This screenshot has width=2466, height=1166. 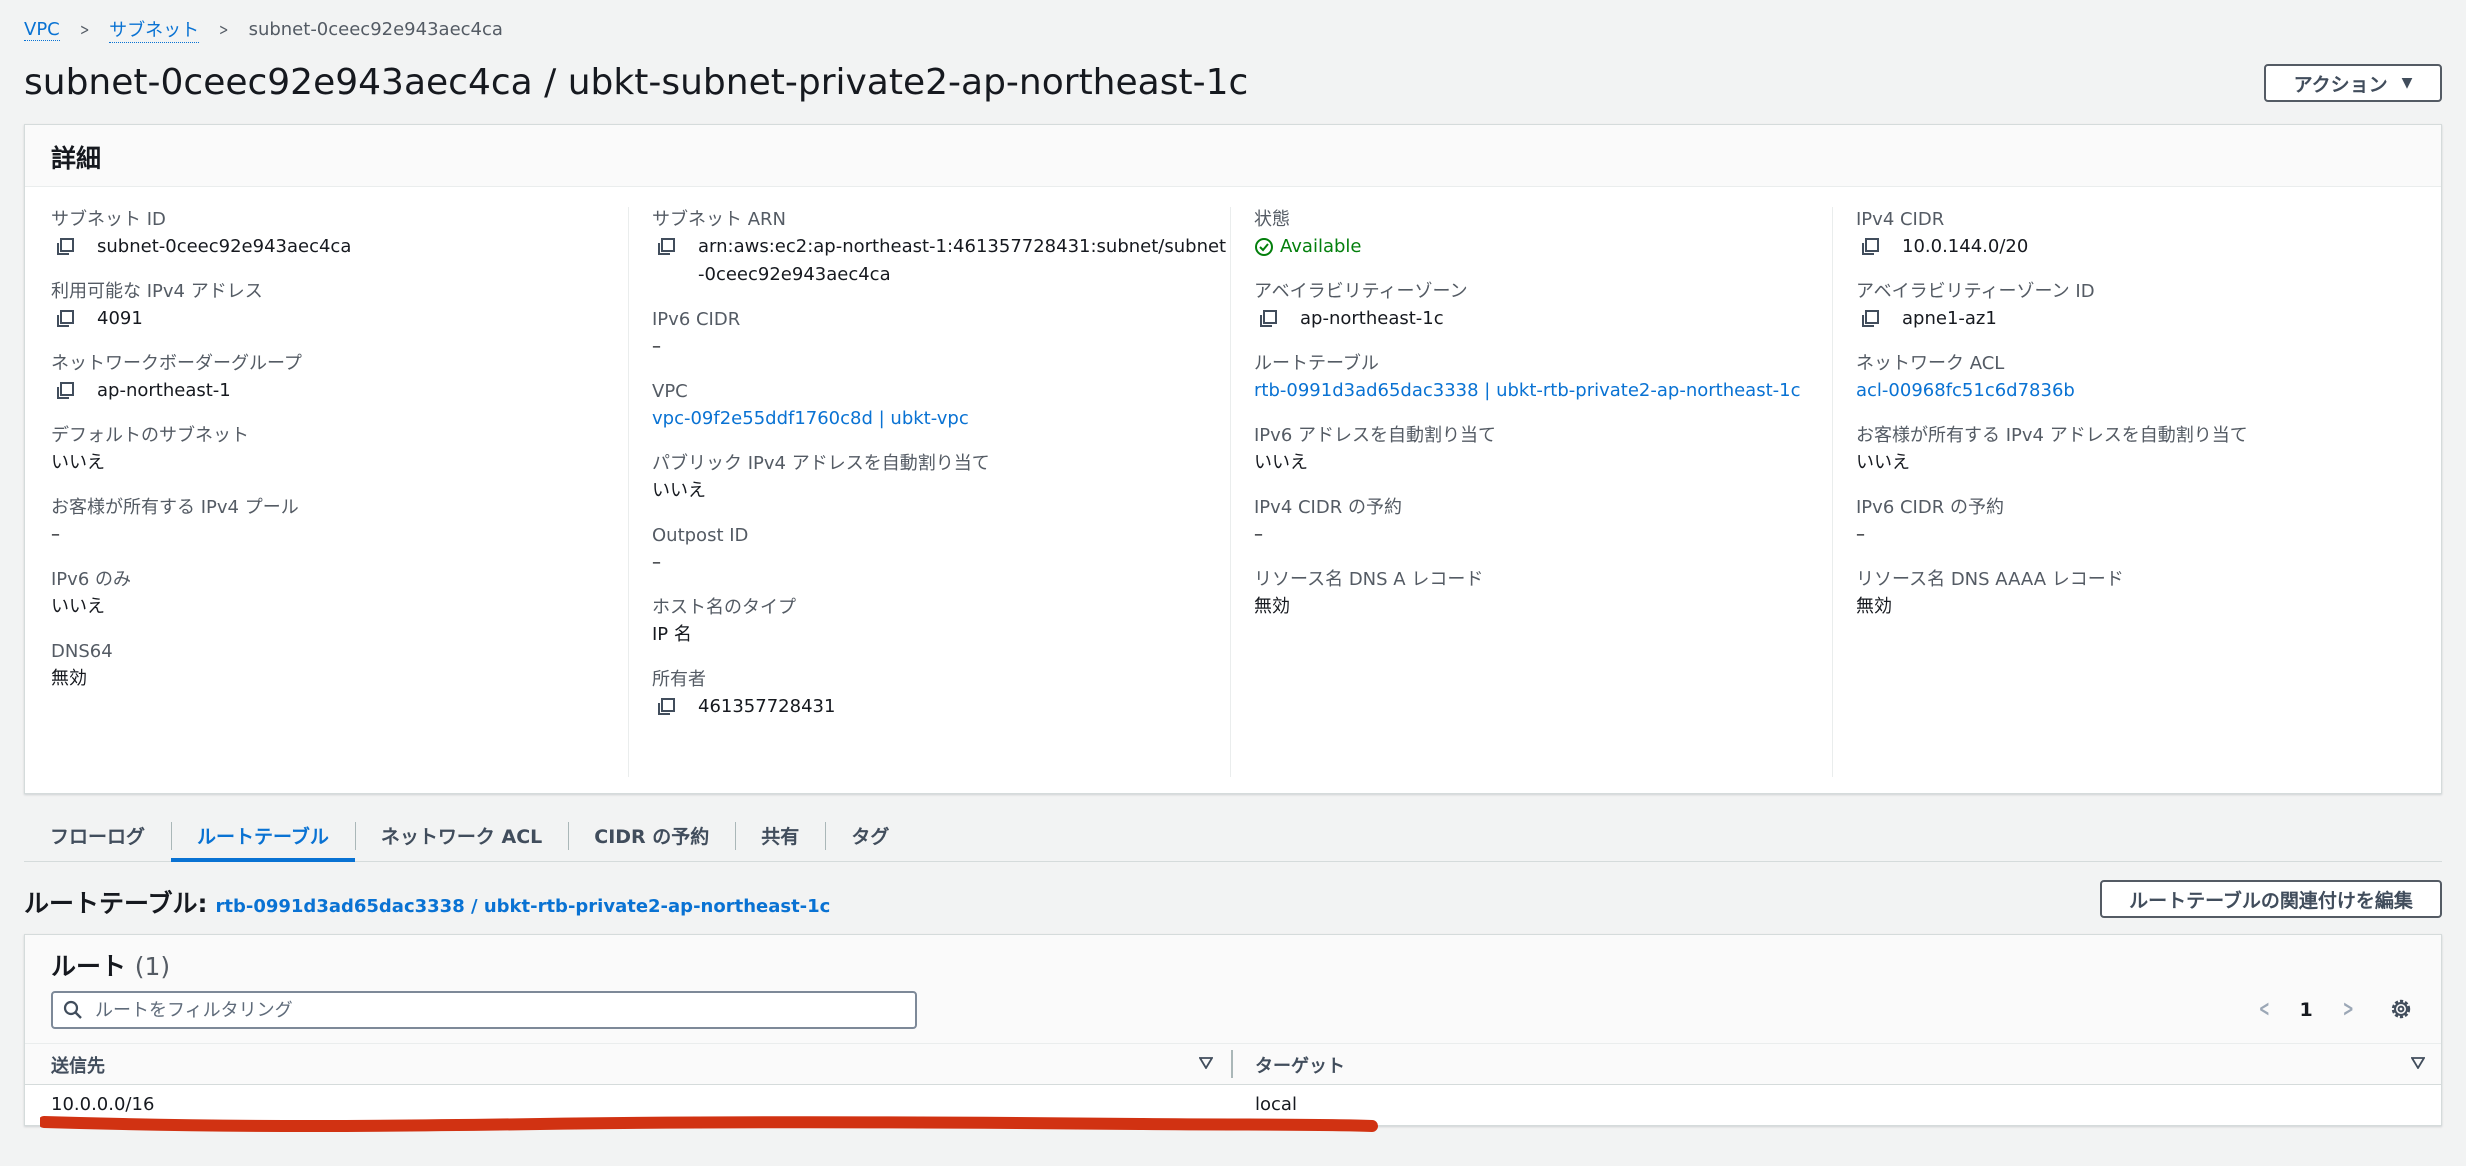 I want to click on column-header-target: ターゲット, so click(x=1300, y=1065).